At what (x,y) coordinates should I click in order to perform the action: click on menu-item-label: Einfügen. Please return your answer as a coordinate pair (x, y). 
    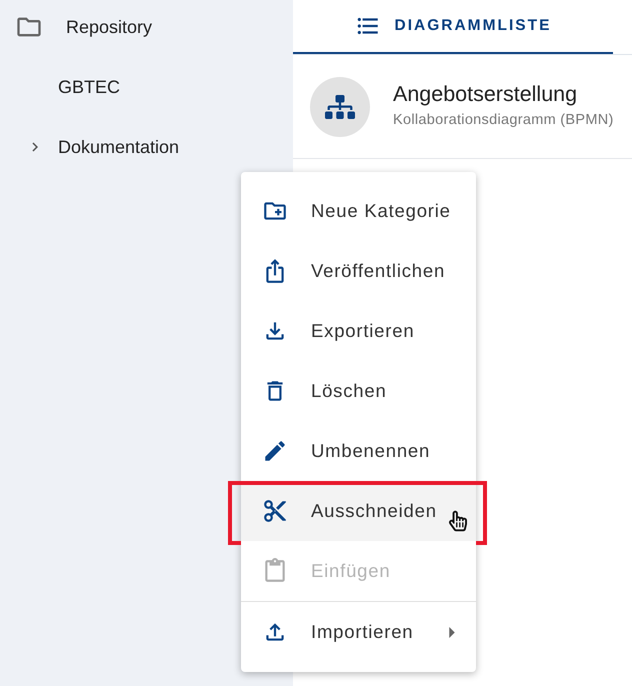
    Looking at the image, I should click on (350, 571).